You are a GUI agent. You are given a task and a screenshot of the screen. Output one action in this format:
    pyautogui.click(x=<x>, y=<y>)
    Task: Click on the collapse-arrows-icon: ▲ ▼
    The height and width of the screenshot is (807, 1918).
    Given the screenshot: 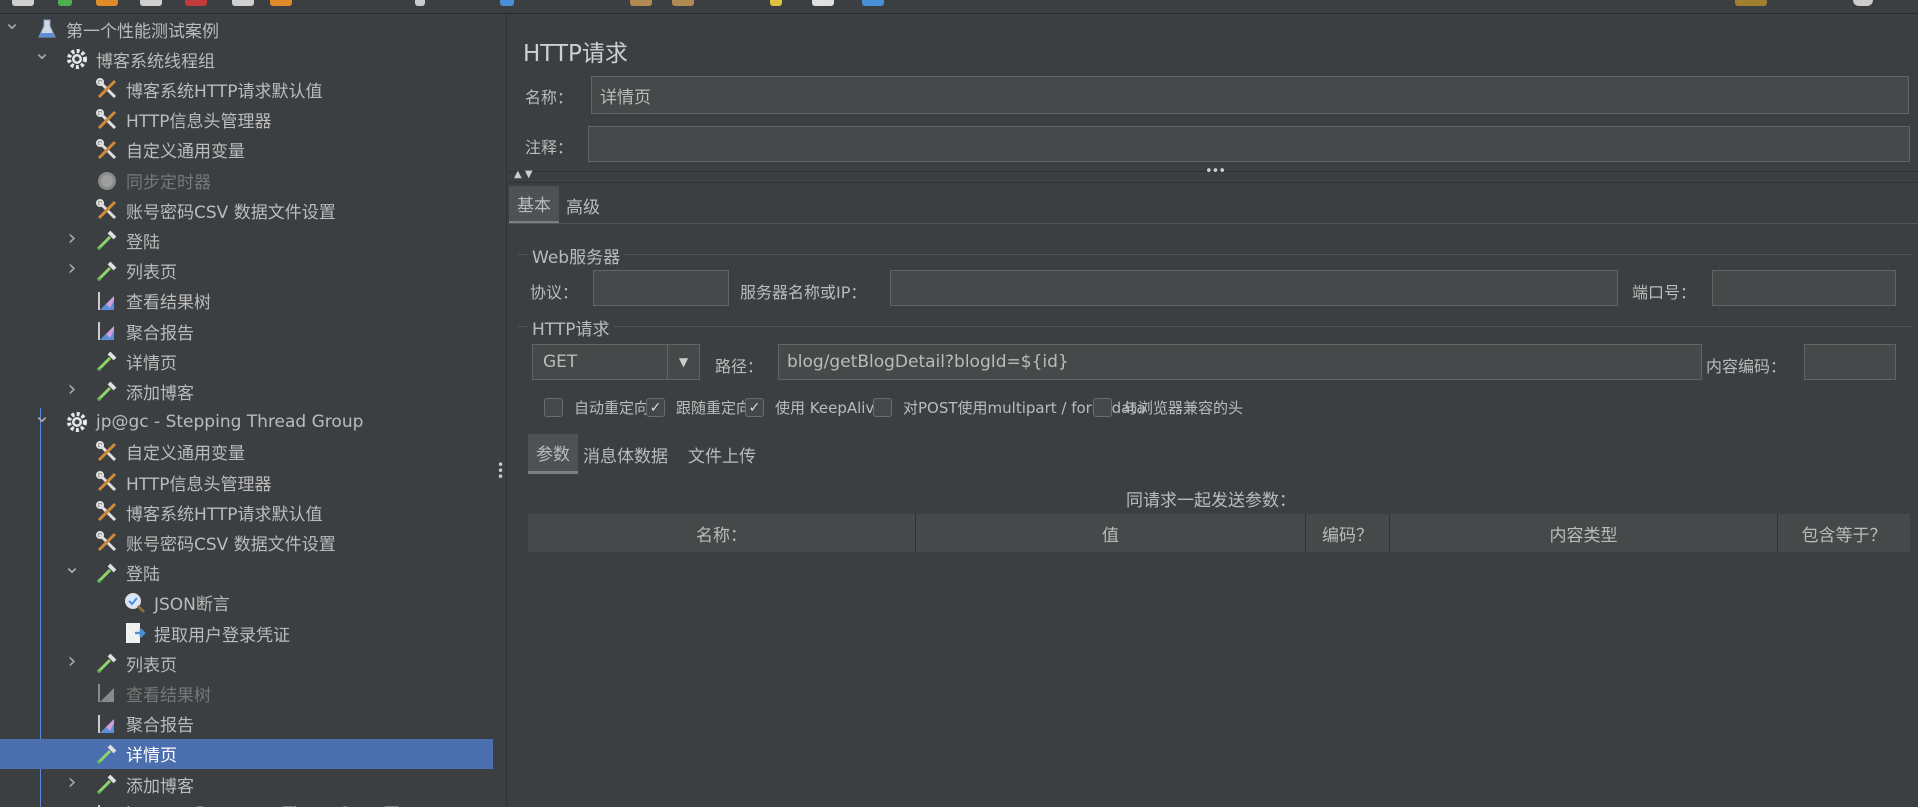 What is the action you would take?
    pyautogui.click(x=523, y=174)
    